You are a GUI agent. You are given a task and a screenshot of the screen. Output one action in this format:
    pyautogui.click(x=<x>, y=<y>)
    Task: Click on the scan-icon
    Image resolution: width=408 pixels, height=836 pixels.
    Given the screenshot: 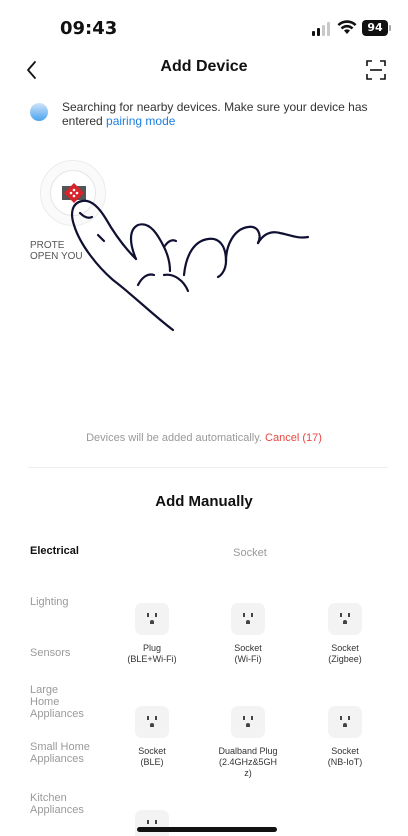 What is the action you would take?
    pyautogui.click(x=376, y=70)
    